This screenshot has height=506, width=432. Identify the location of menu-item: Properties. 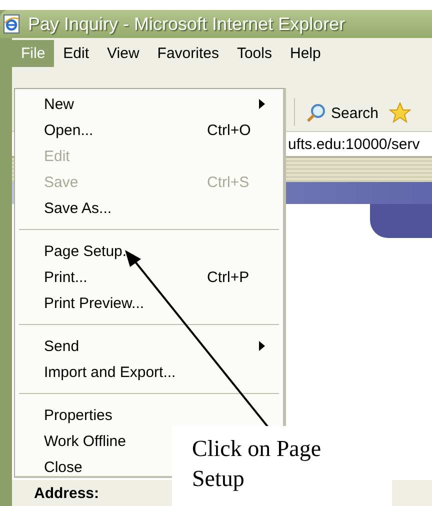
(149, 415).